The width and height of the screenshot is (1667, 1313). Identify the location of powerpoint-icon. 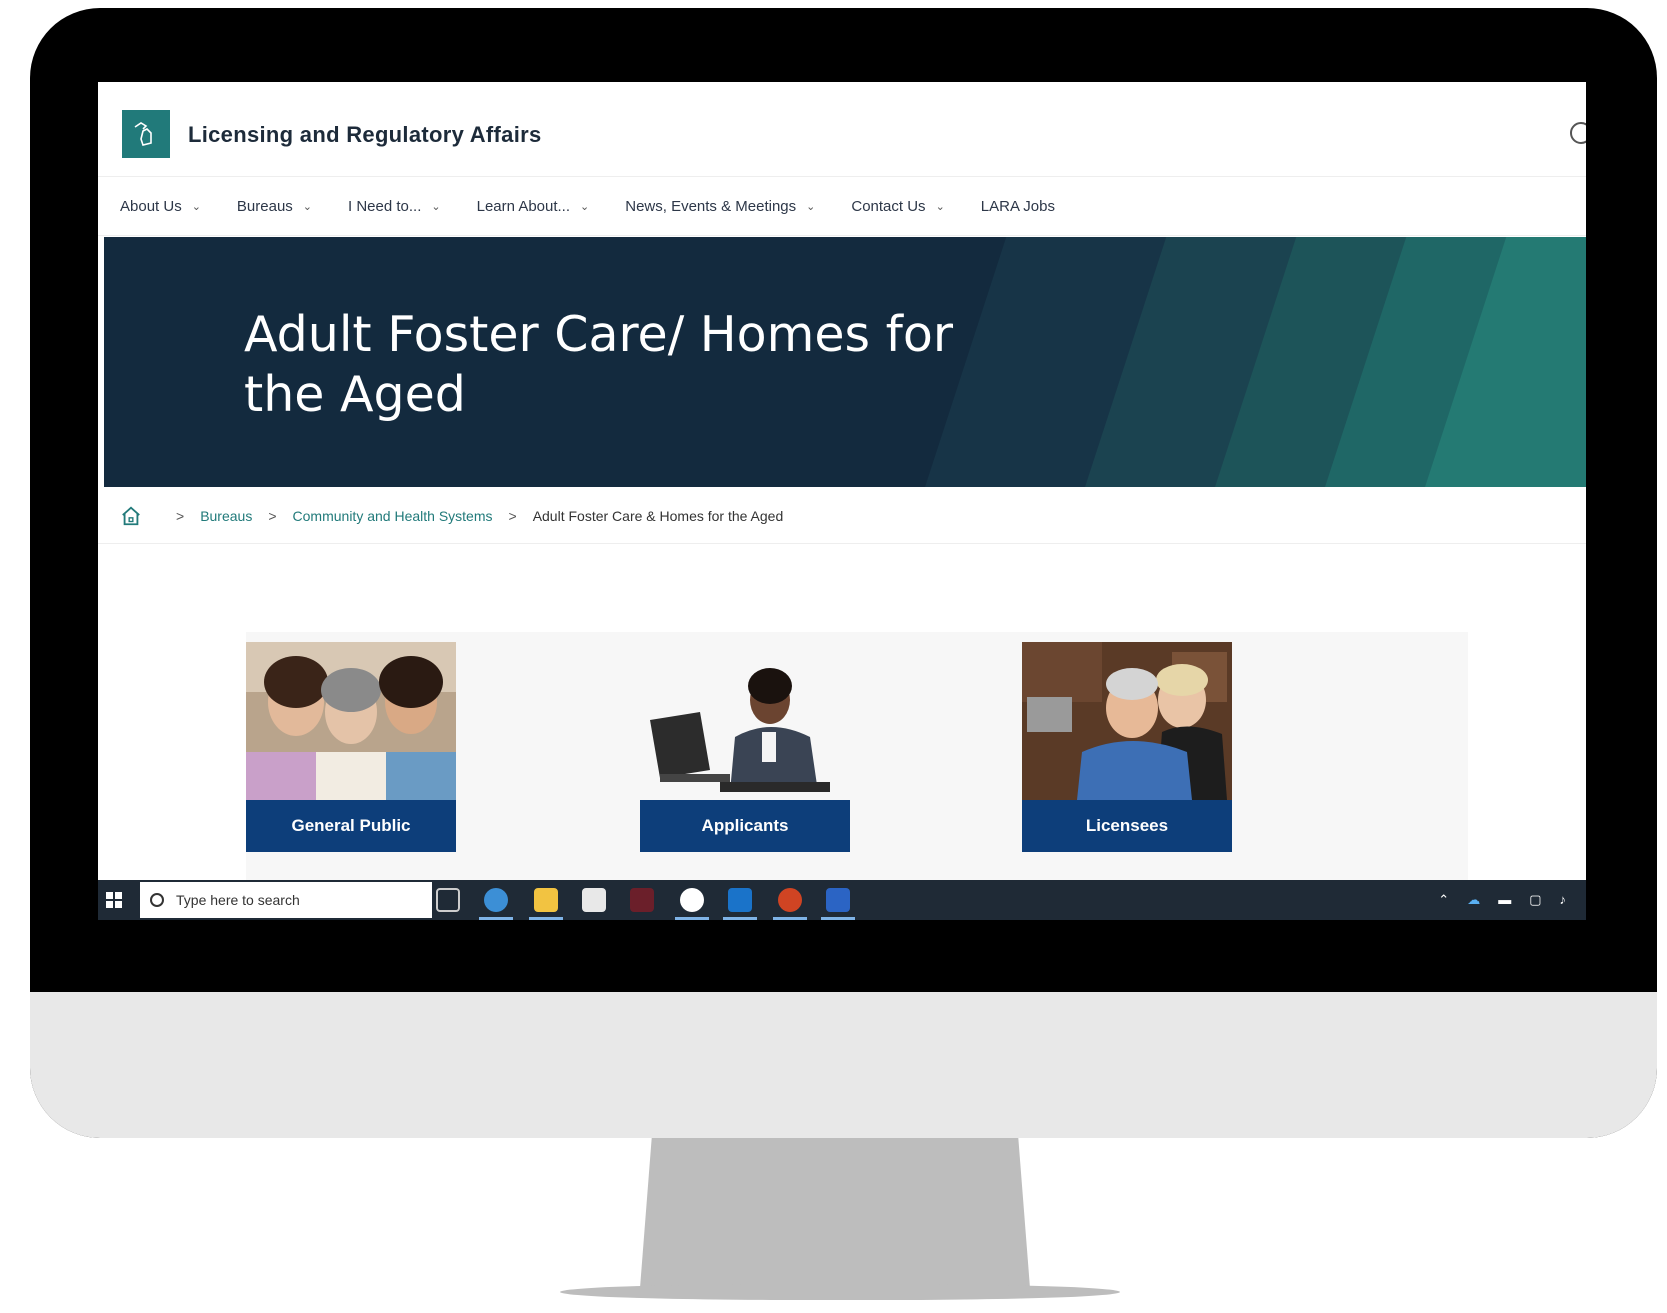
(790, 900).